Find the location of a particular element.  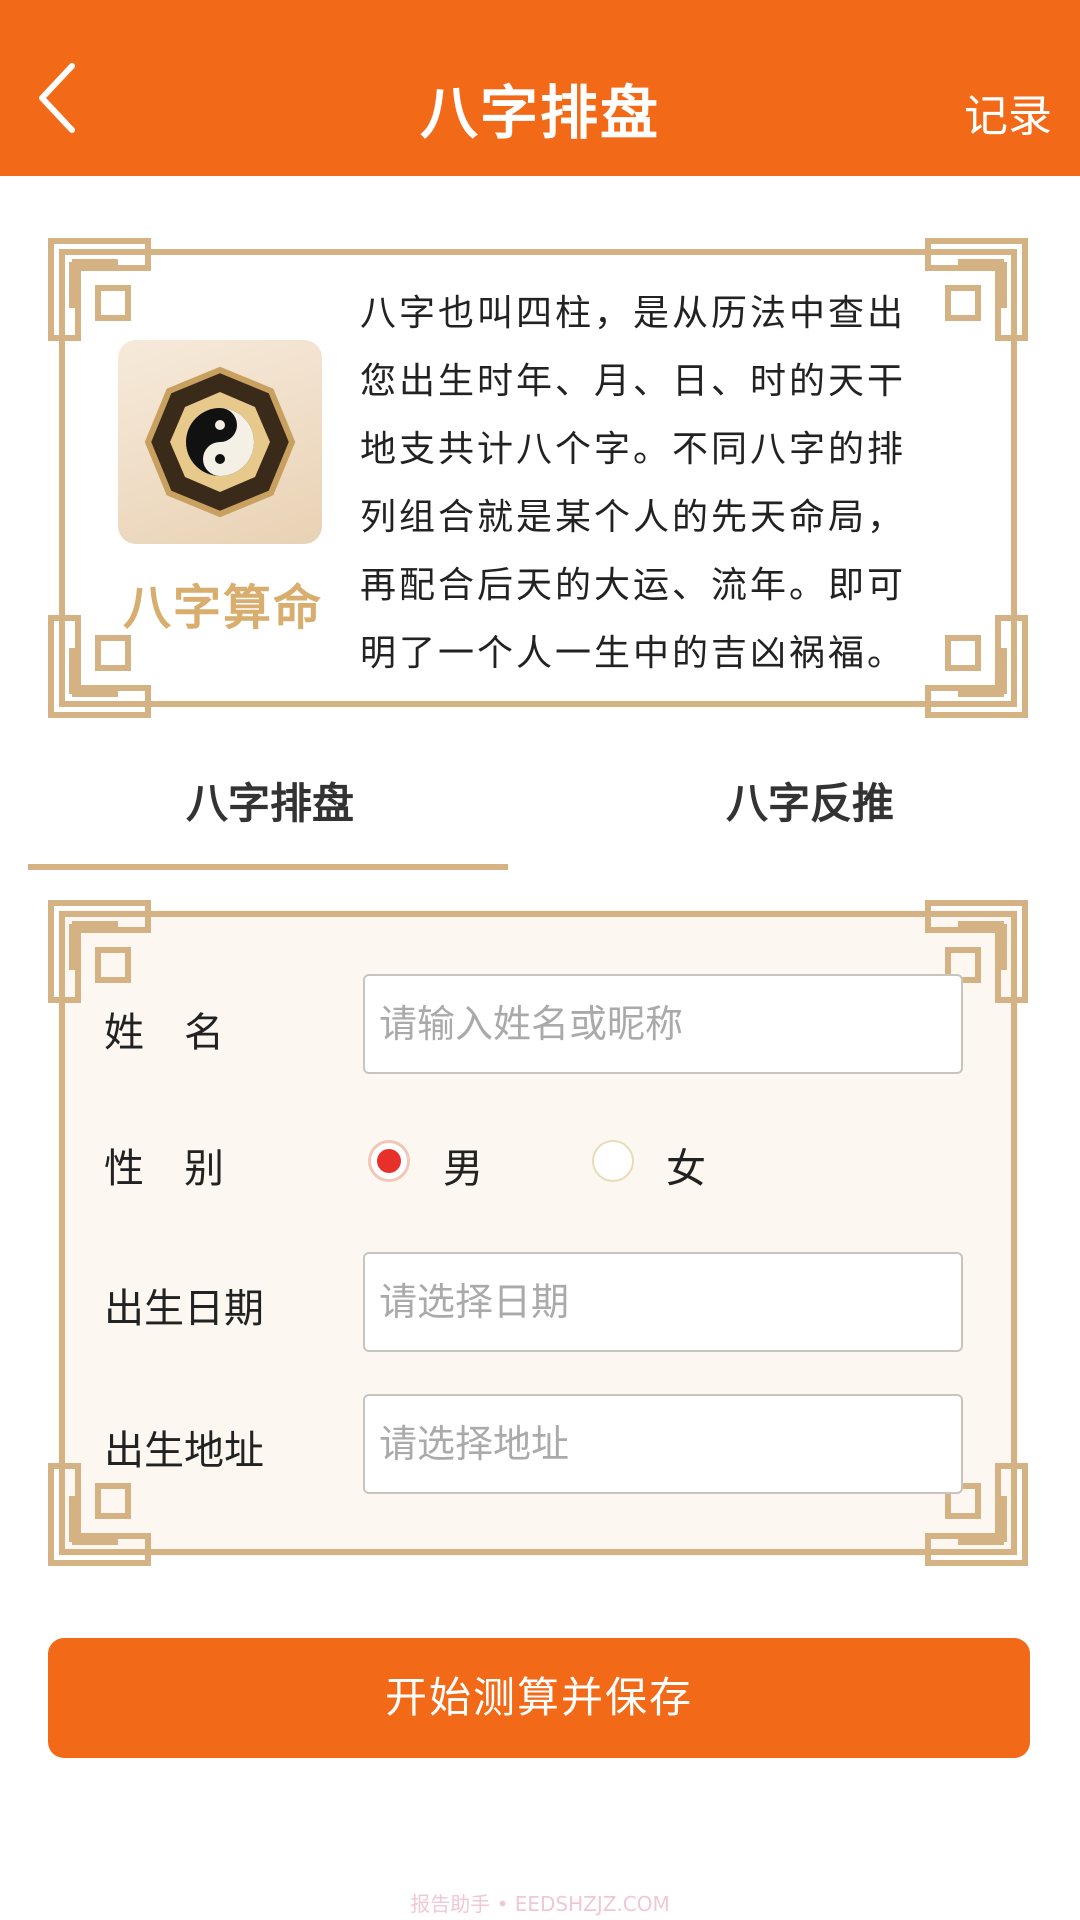

page-title: 八字排盘 is located at coordinates (539, 113).